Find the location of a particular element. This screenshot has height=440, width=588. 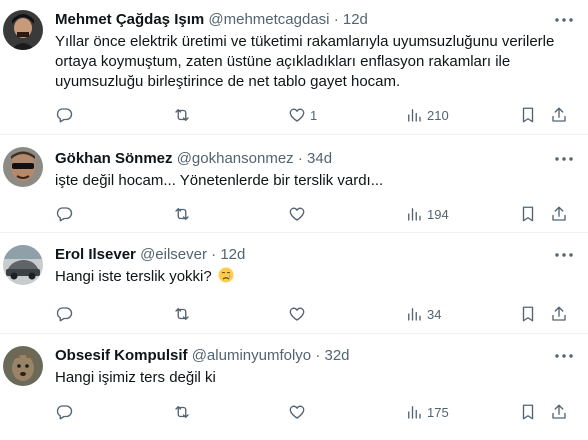

author-name: Mehmet Çağdaş Işım is located at coordinates (129, 19).